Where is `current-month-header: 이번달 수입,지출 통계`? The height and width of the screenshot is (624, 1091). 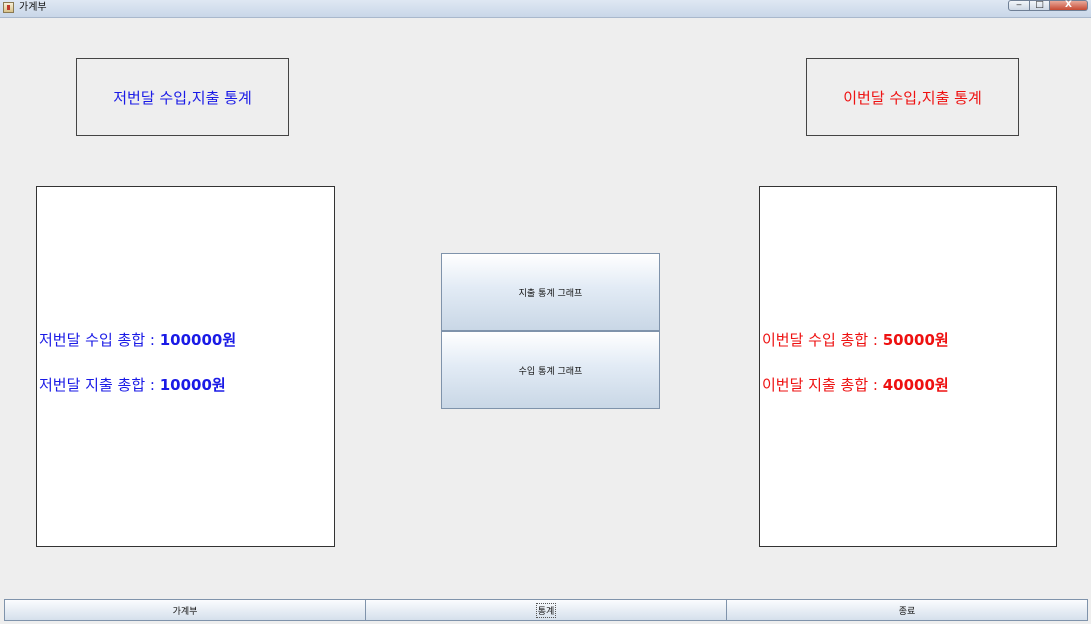 current-month-header: 이번달 수입,지출 통계 is located at coordinates (912, 97).